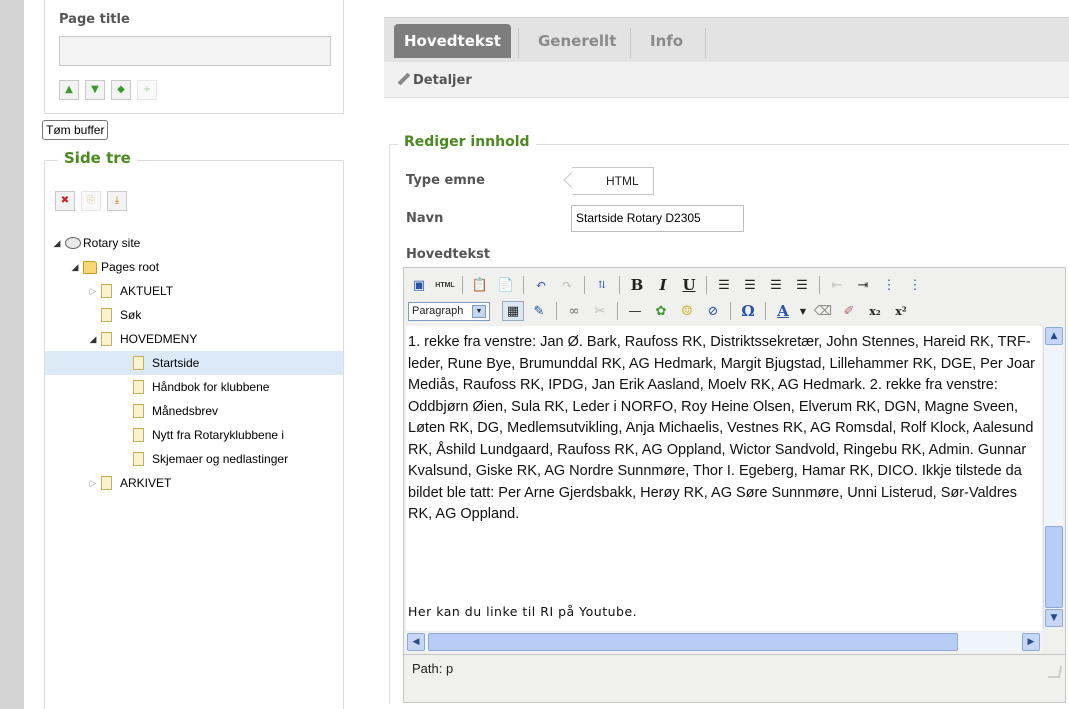  I want to click on page-title-section: Page title ▲ ▼ ◆ +, so click(194, 57).